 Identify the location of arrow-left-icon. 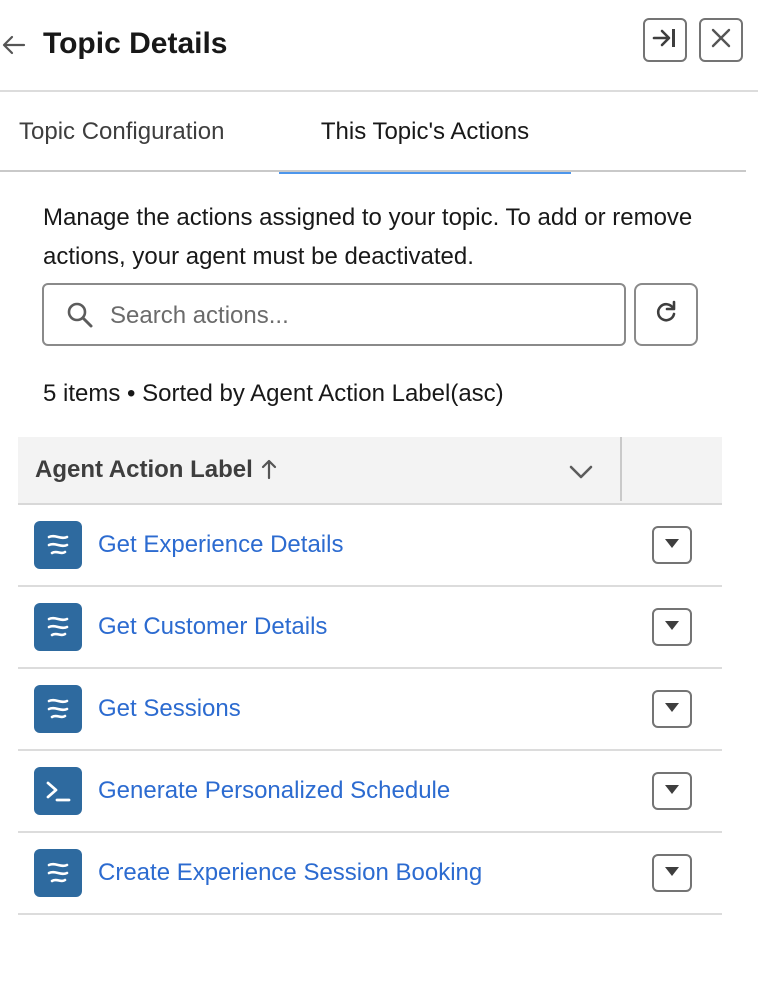
(14, 45).